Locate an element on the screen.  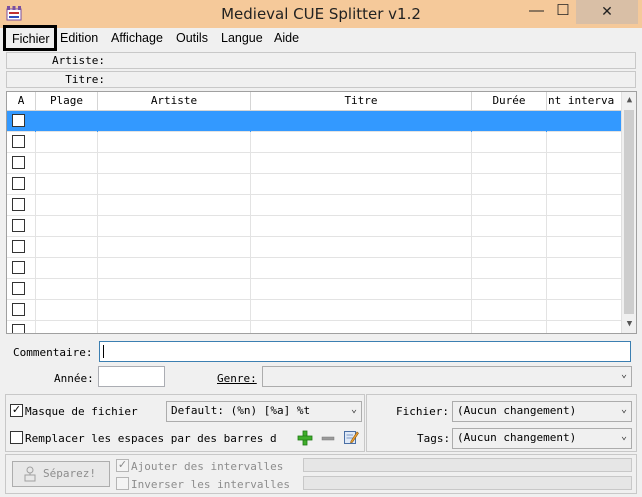
tags-dropdown: (Aucun changement) ⌄ is located at coordinates (542, 438).